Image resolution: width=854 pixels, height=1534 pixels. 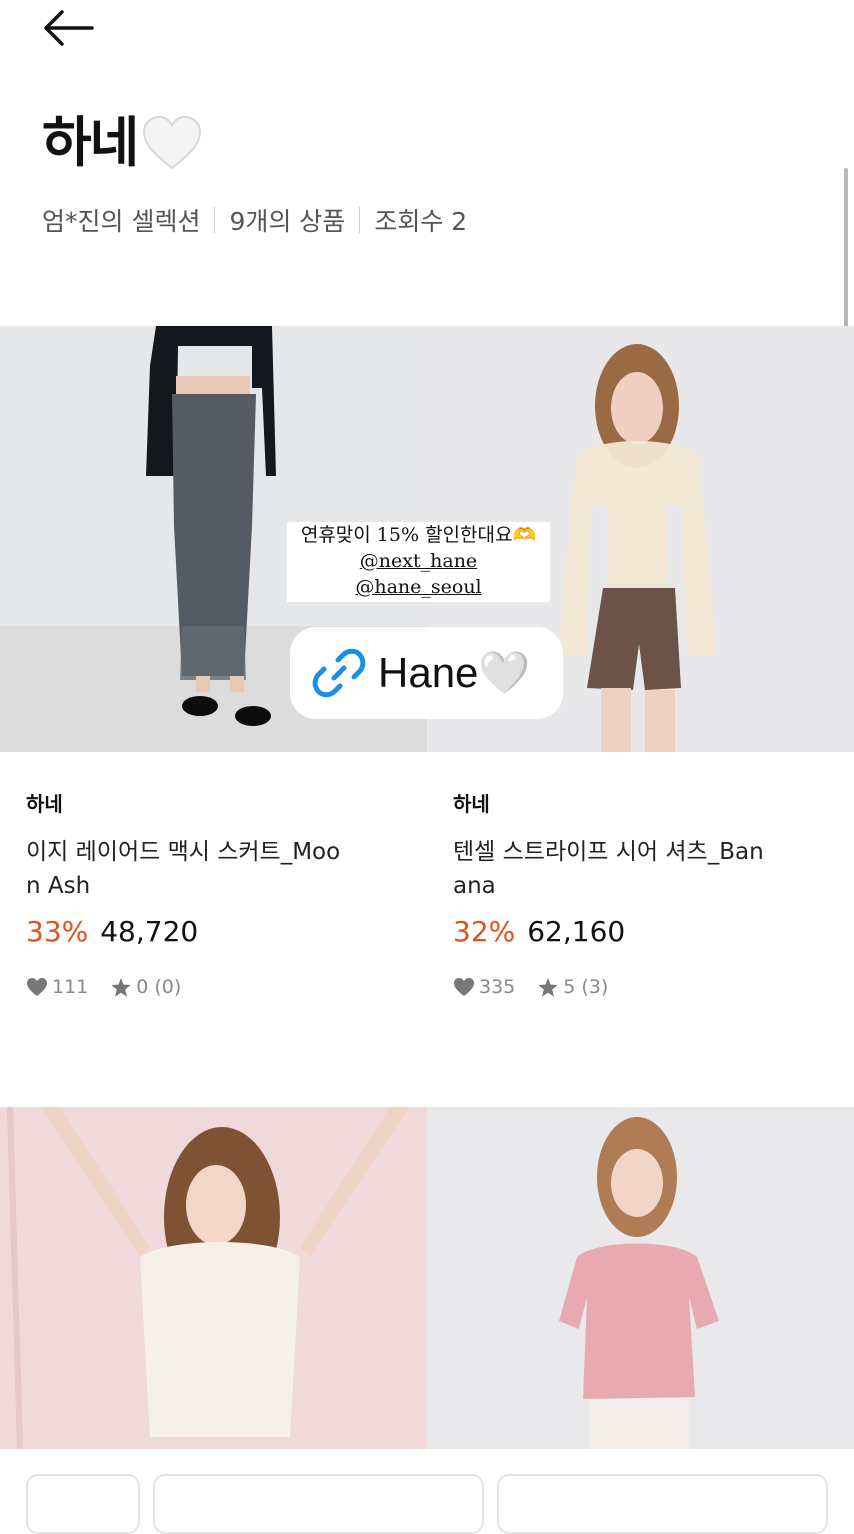 I want to click on page-title: 하네, so click(x=90, y=142).